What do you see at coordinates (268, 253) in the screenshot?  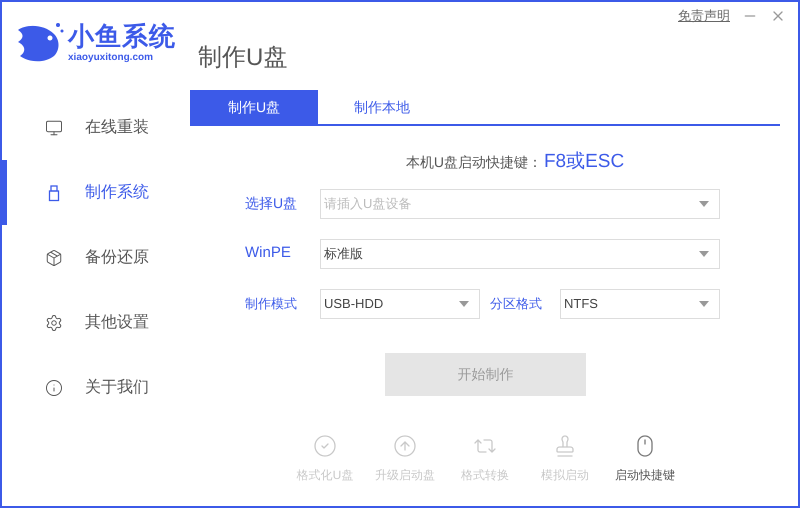 I see `field-label: WinPE` at bounding box center [268, 253].